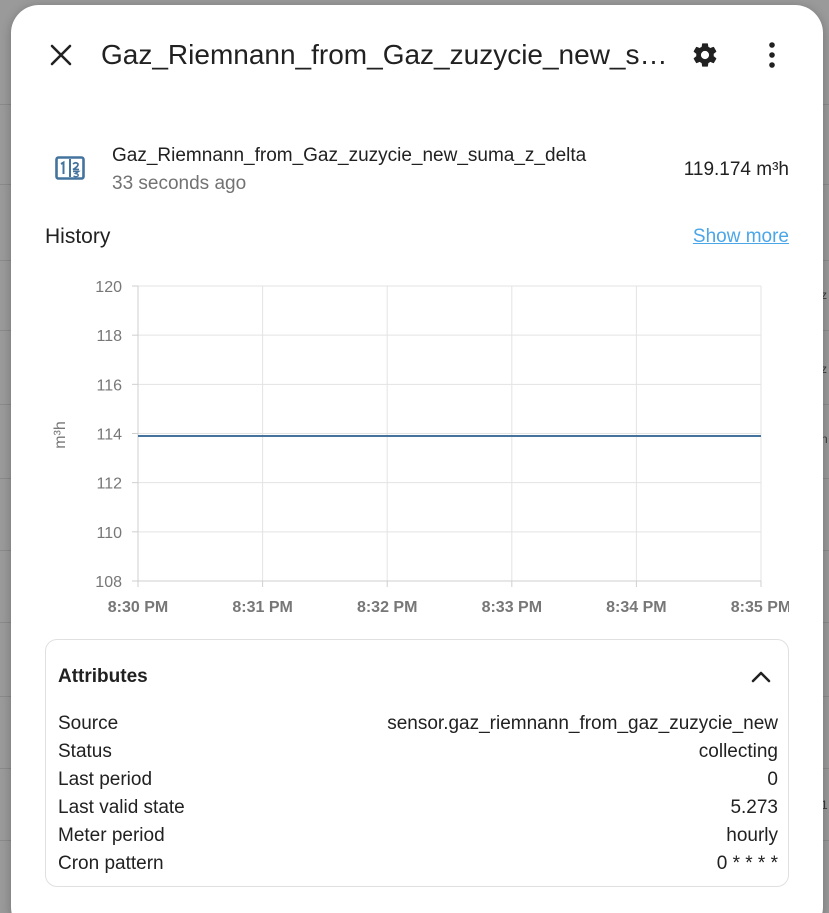 This screenshot has width=829, height=913. Describe the element at coordinates (109, 533) in the screenshot. I see `y-tick-label: 110` at that location.